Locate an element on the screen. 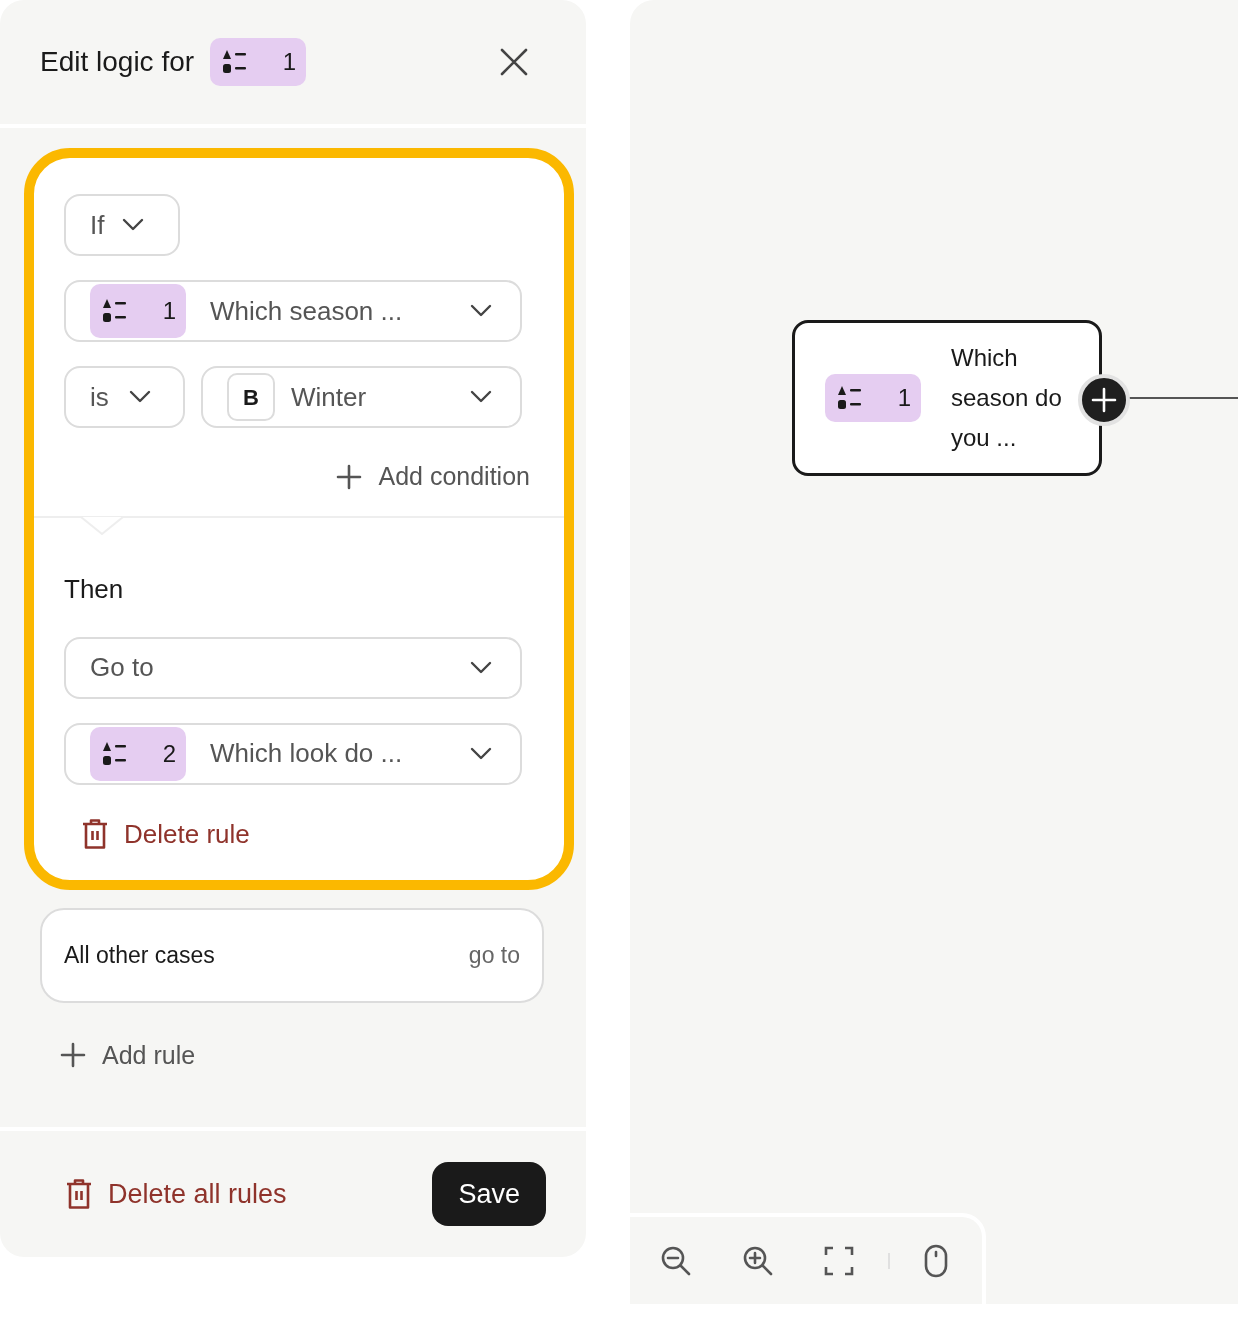  other-cases-action: go to is located at coordinates (494, 955).